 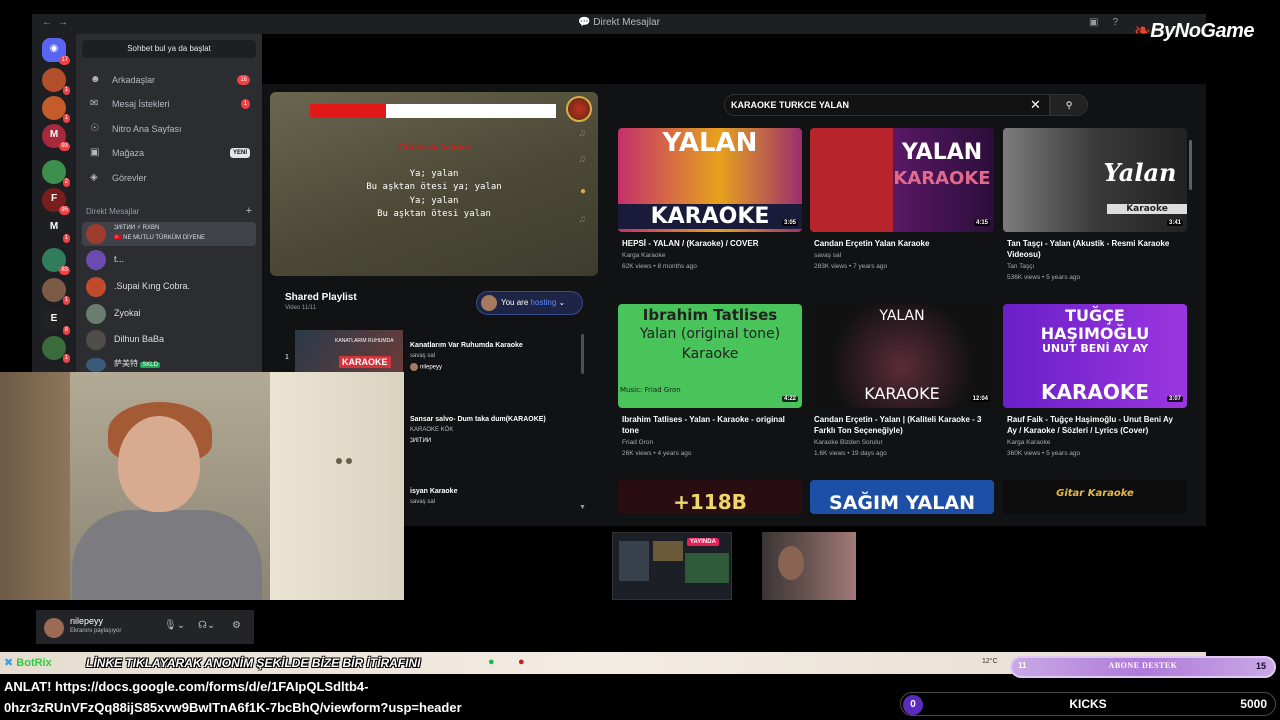 I want to click on results-scrollbar, so click(x=1190, y=165).